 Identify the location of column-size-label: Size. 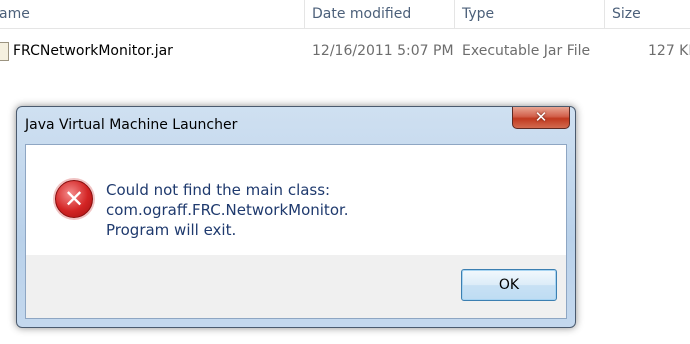
(626, 14).